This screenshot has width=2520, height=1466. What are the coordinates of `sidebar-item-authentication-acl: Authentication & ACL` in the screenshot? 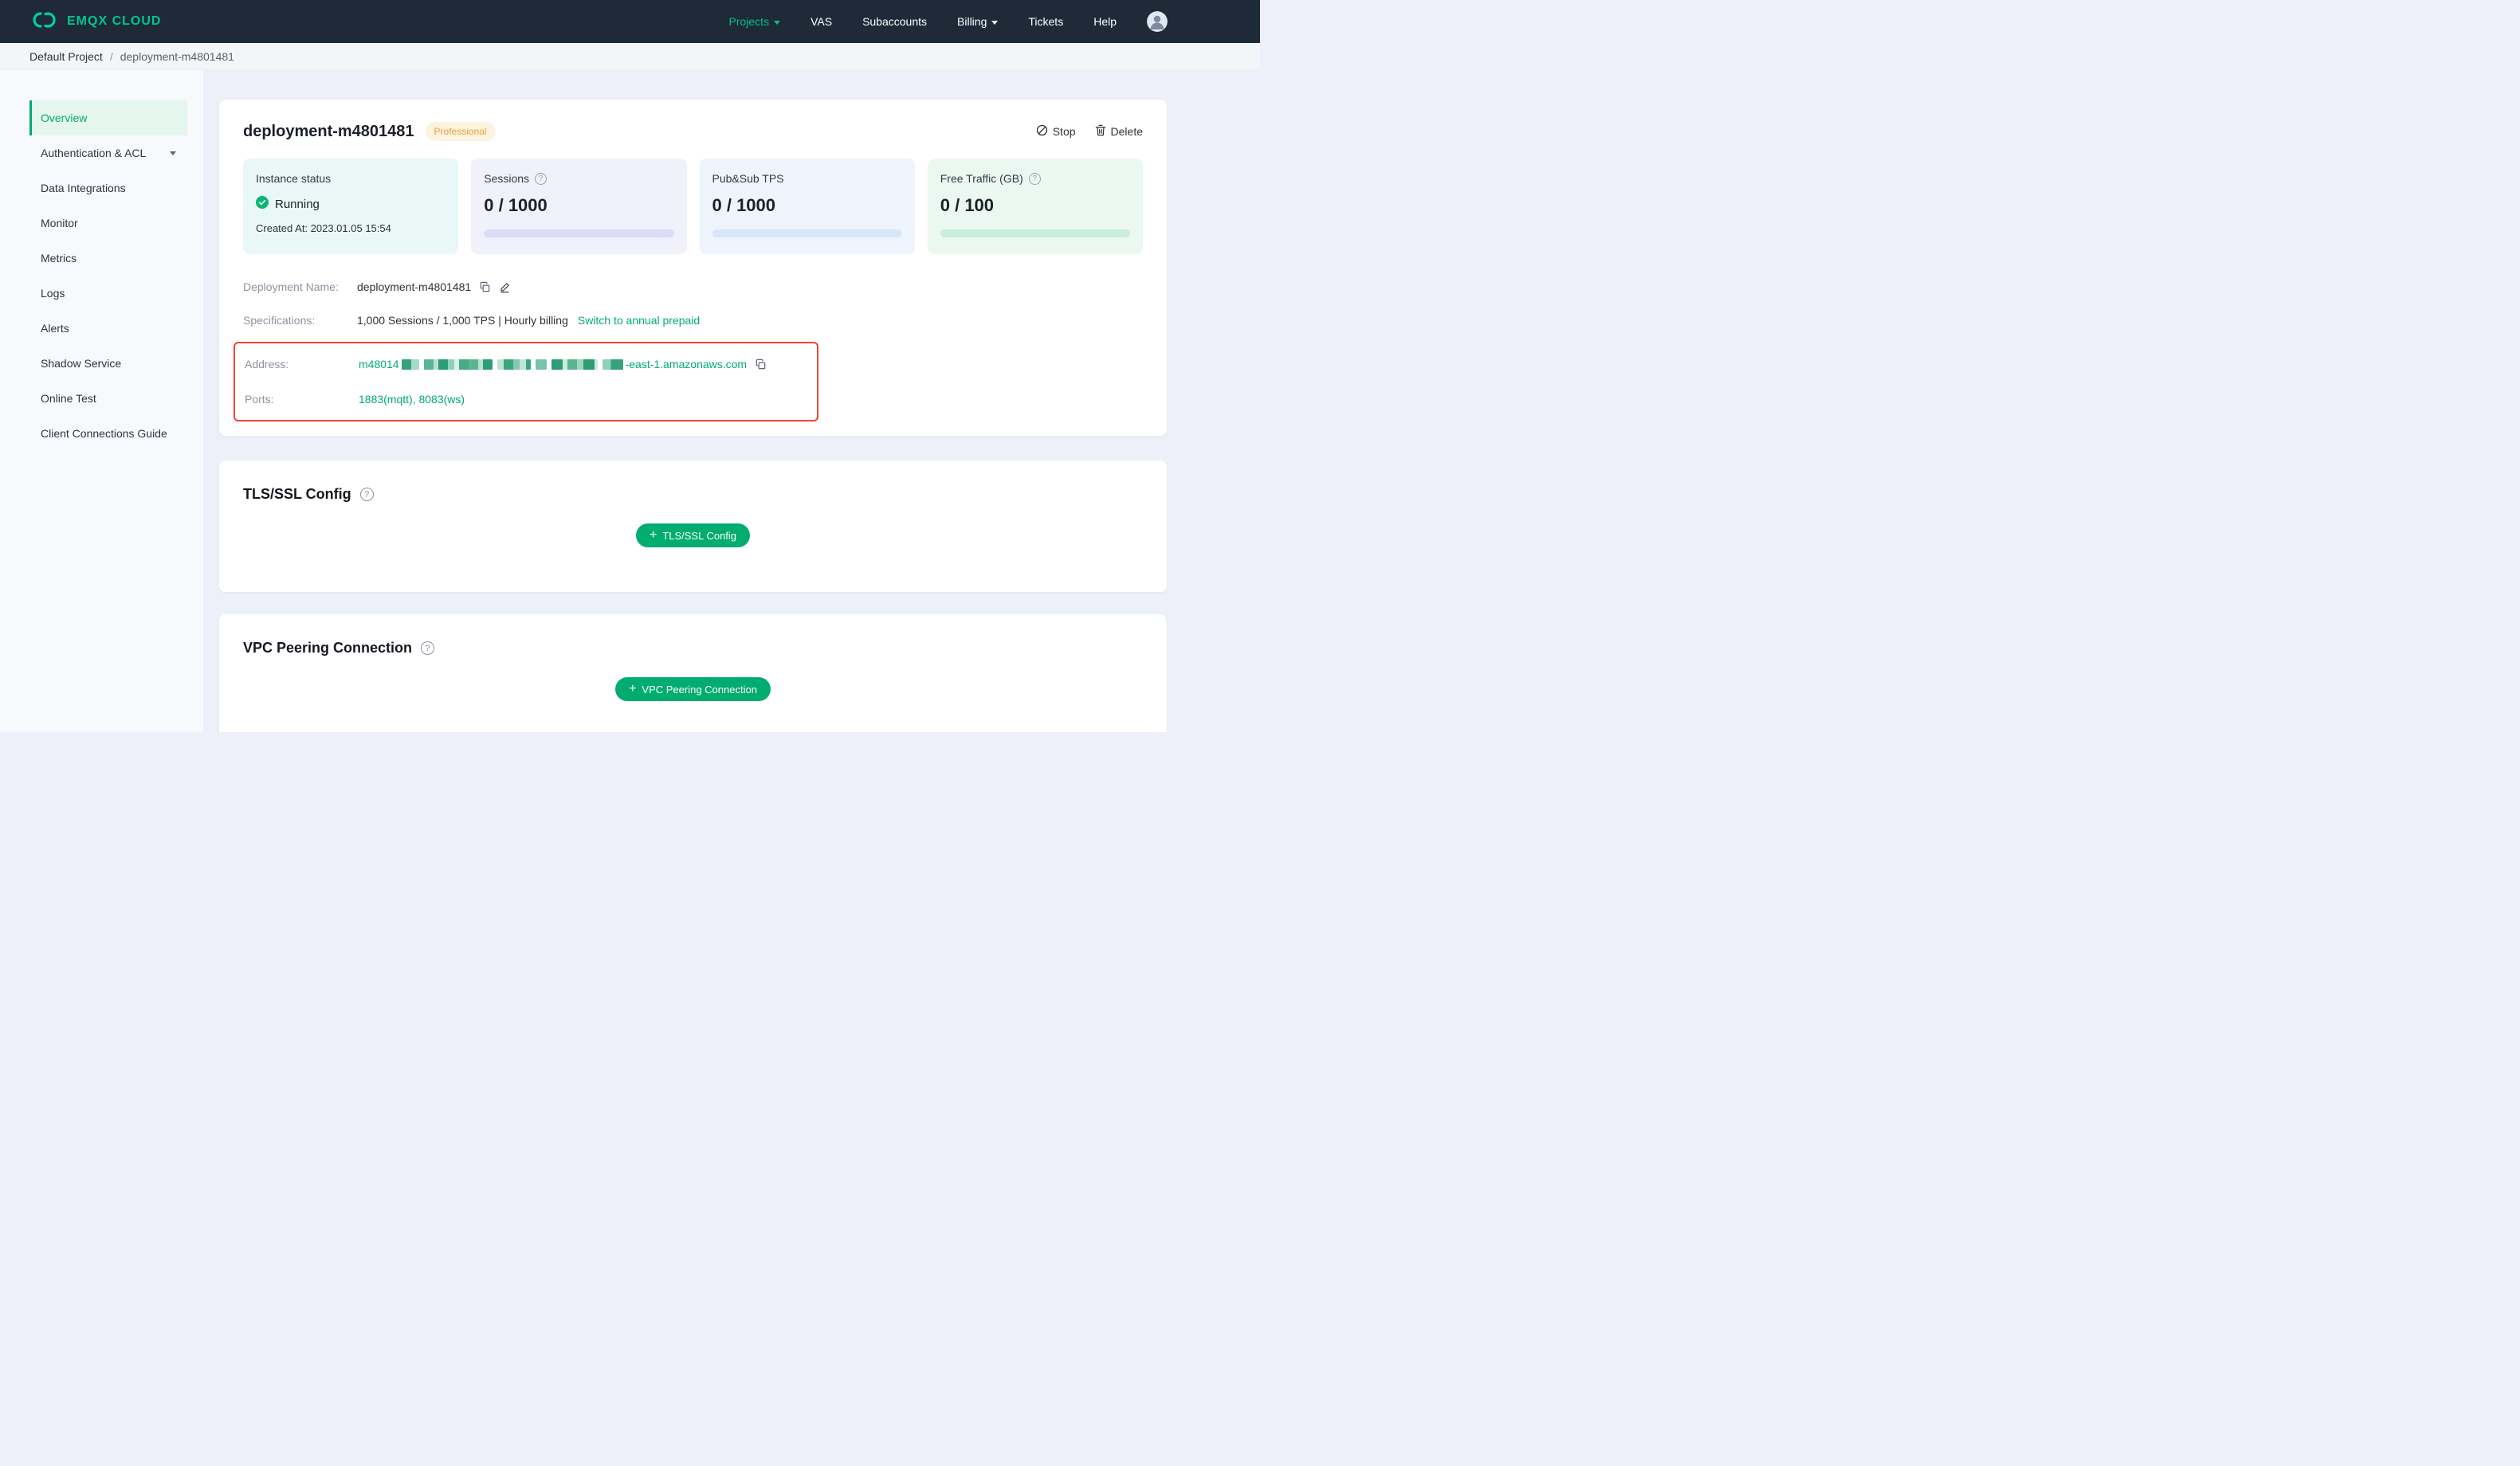 It's located at (108, 153).